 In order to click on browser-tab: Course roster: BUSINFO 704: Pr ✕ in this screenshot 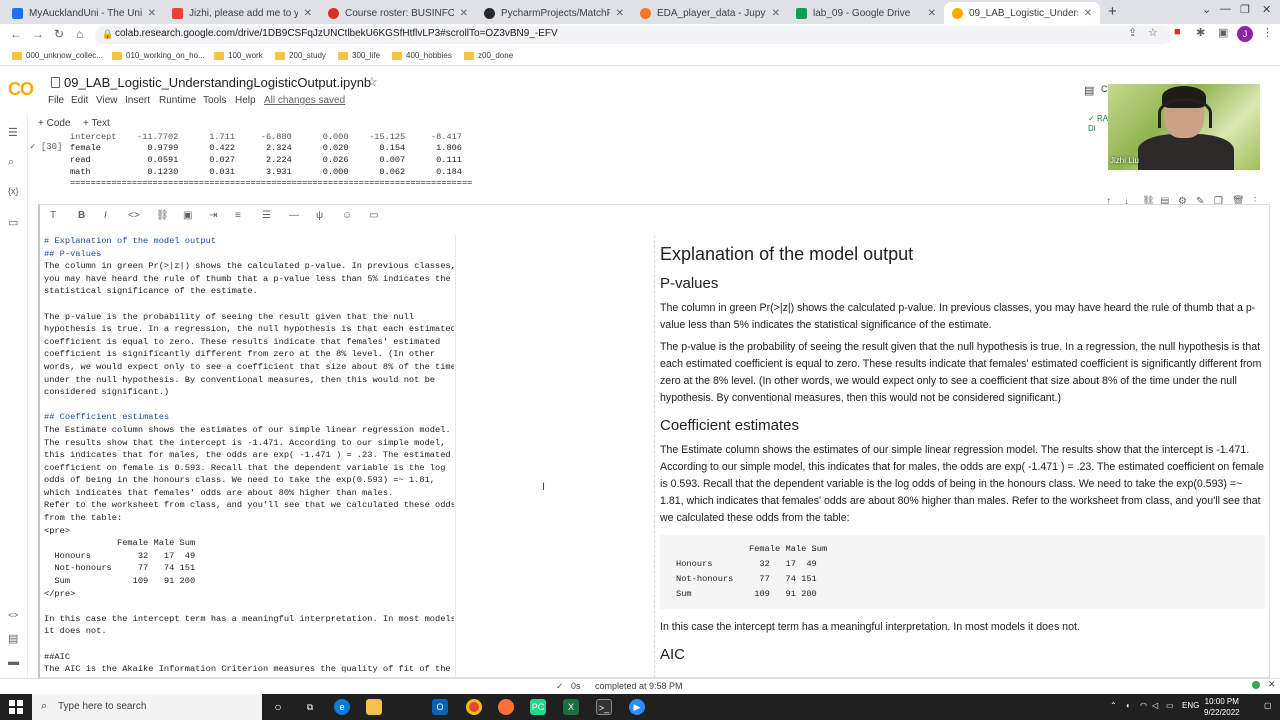, I will do `click(398, 13)`.